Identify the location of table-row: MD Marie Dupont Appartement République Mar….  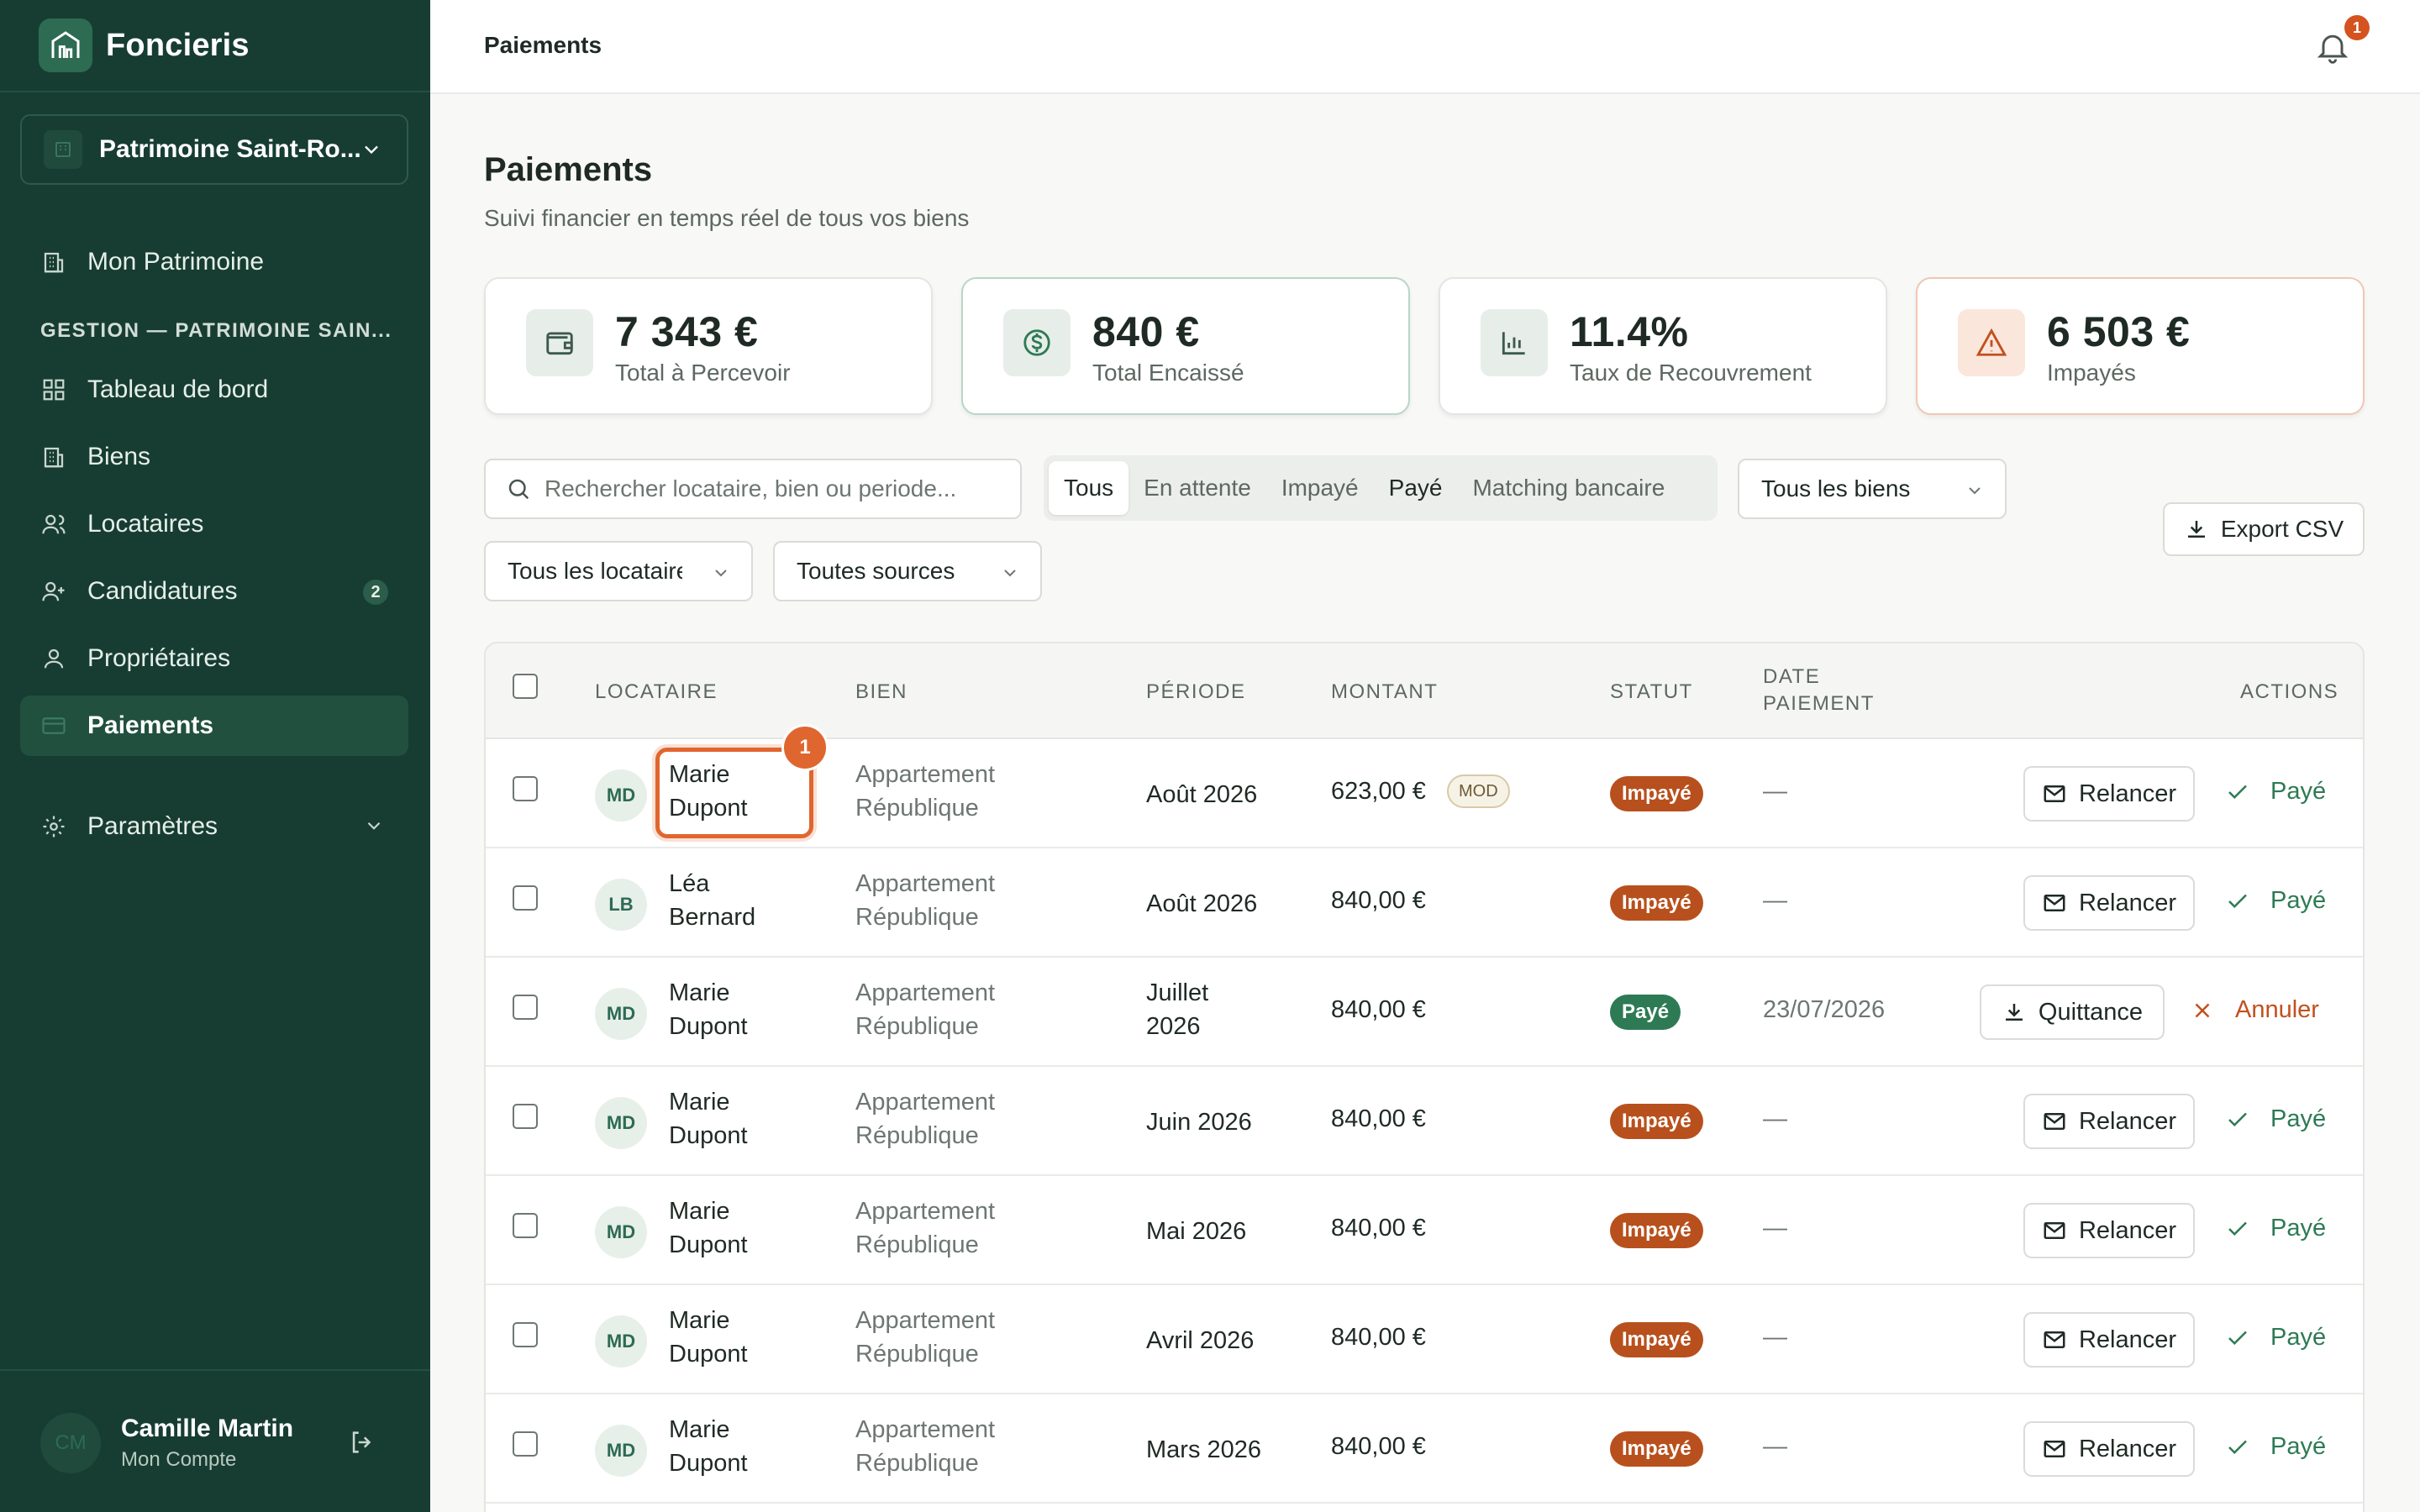
(1424, 1449).